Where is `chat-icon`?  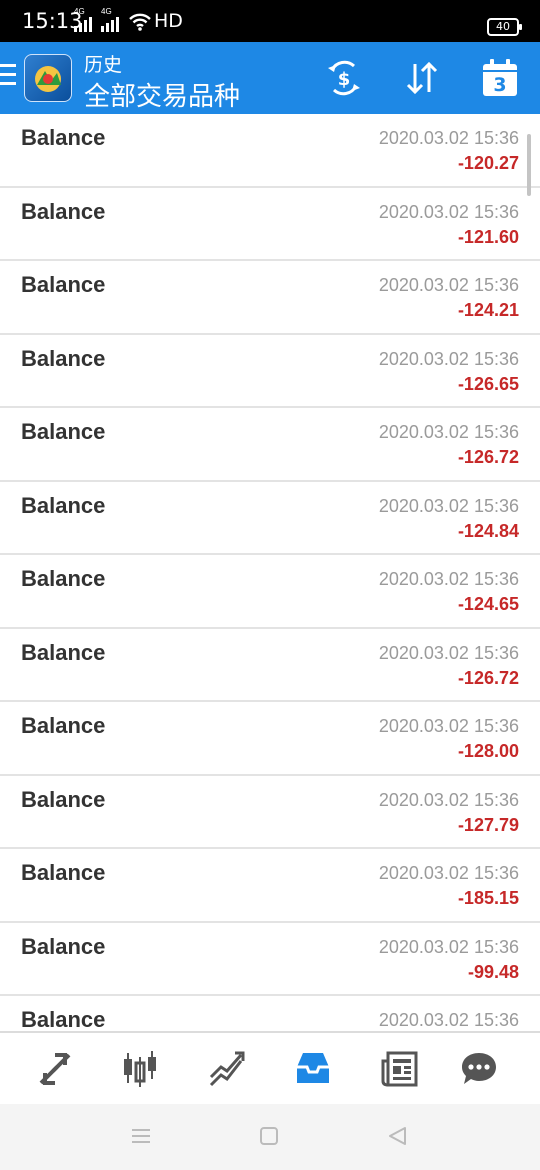
chat-icon is located at coordinates (479, 1069).